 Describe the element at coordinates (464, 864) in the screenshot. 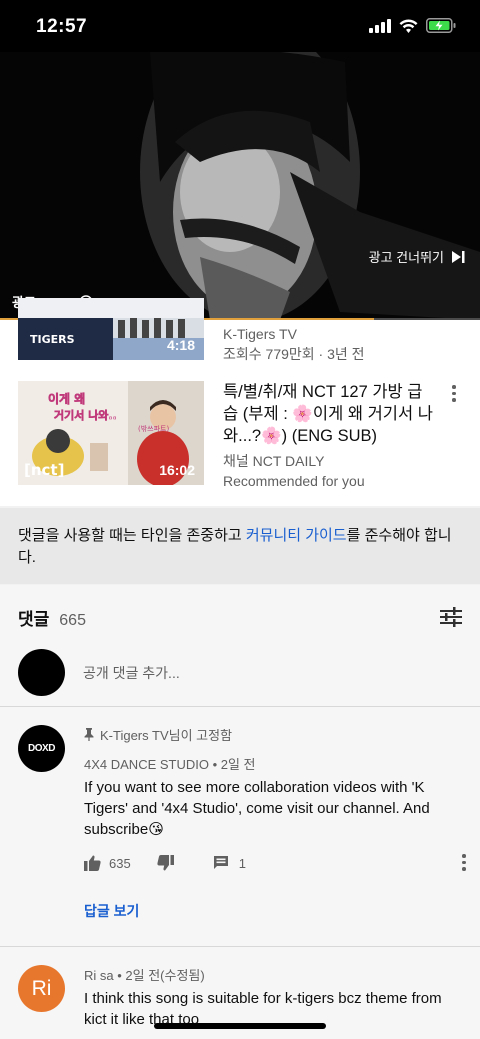

I see `comment-more-menu-icon` at that location.